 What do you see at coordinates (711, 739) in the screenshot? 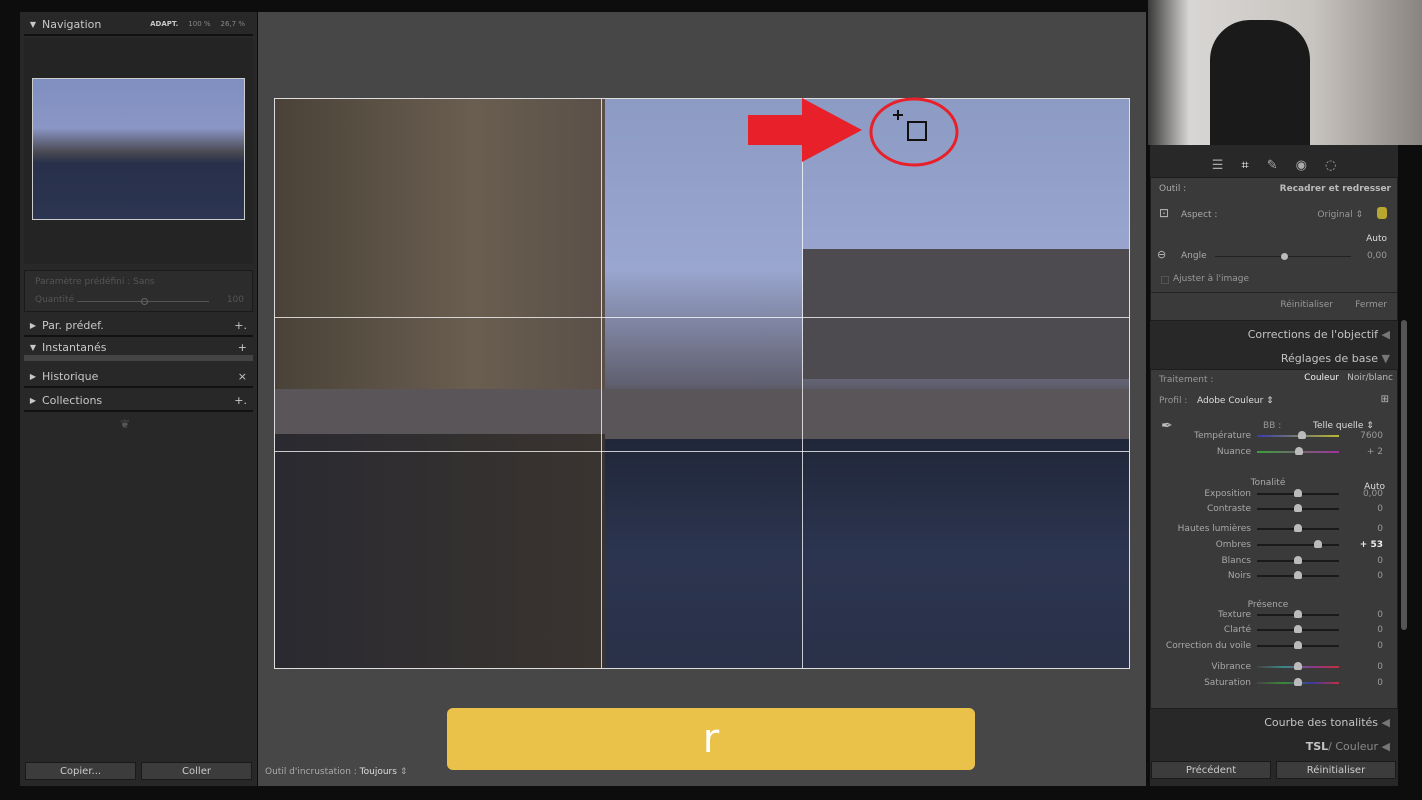
I see `key-overlay: r` at bounding box center [711, 739].